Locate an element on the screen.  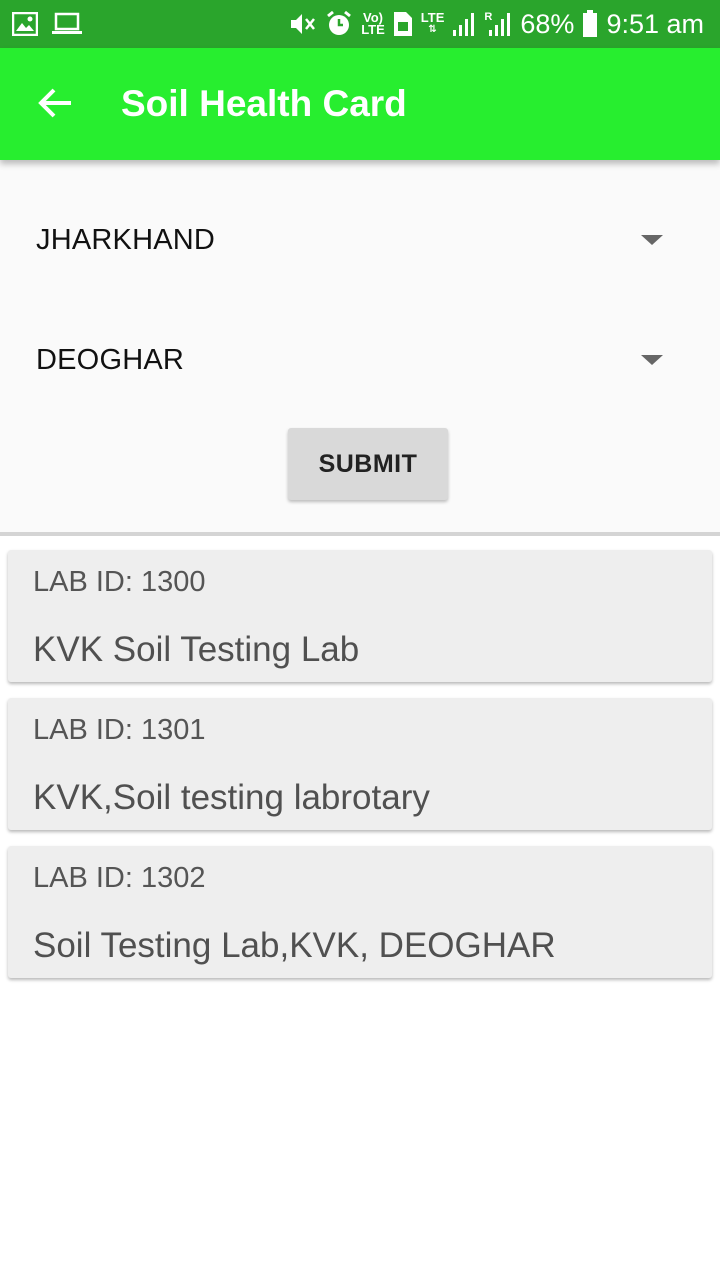
roaming-label: R is located at coordinates (488, 17).